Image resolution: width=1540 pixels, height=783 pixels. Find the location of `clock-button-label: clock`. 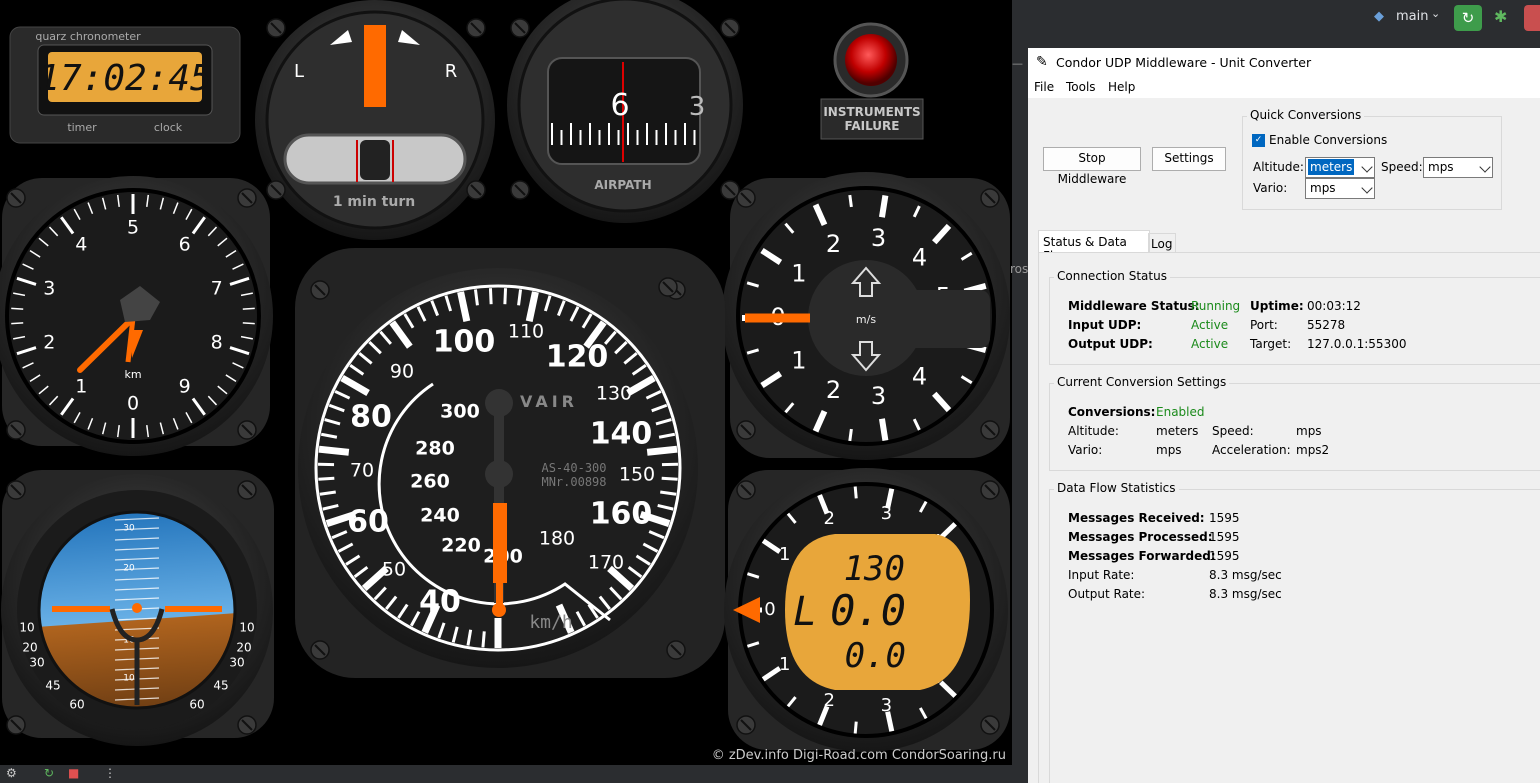

clock-button-label: clock is located at coordinates (168, 127).